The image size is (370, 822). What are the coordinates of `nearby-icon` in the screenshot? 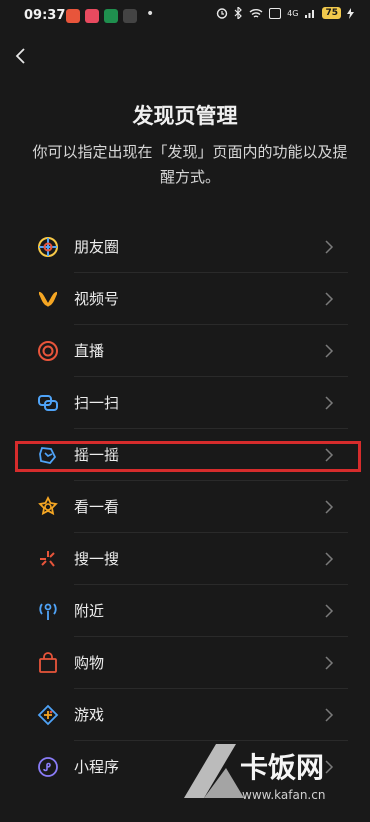 It's located at (48, 611).